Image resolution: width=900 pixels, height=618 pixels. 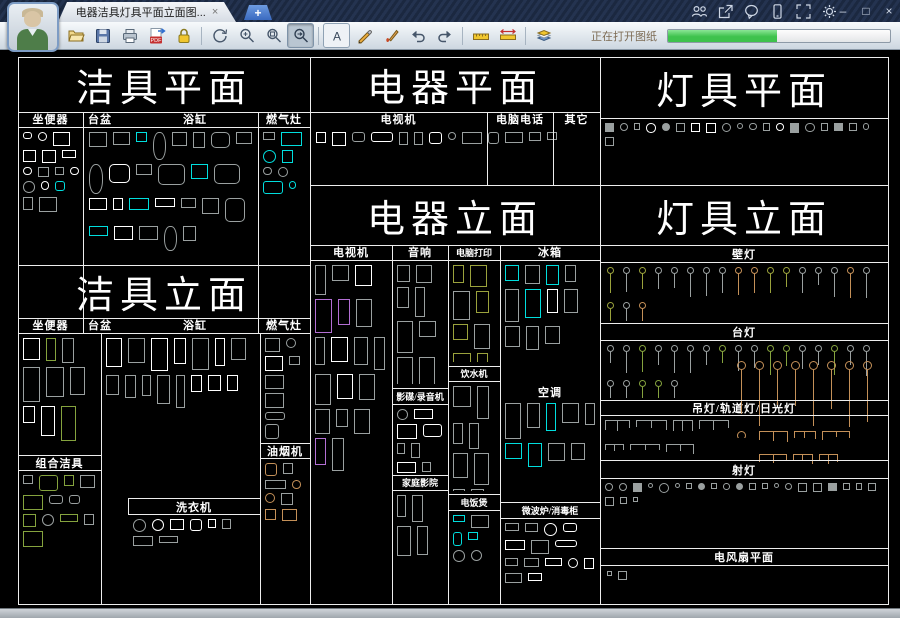 I want to click on brush-button, so click(x=390, y=35).